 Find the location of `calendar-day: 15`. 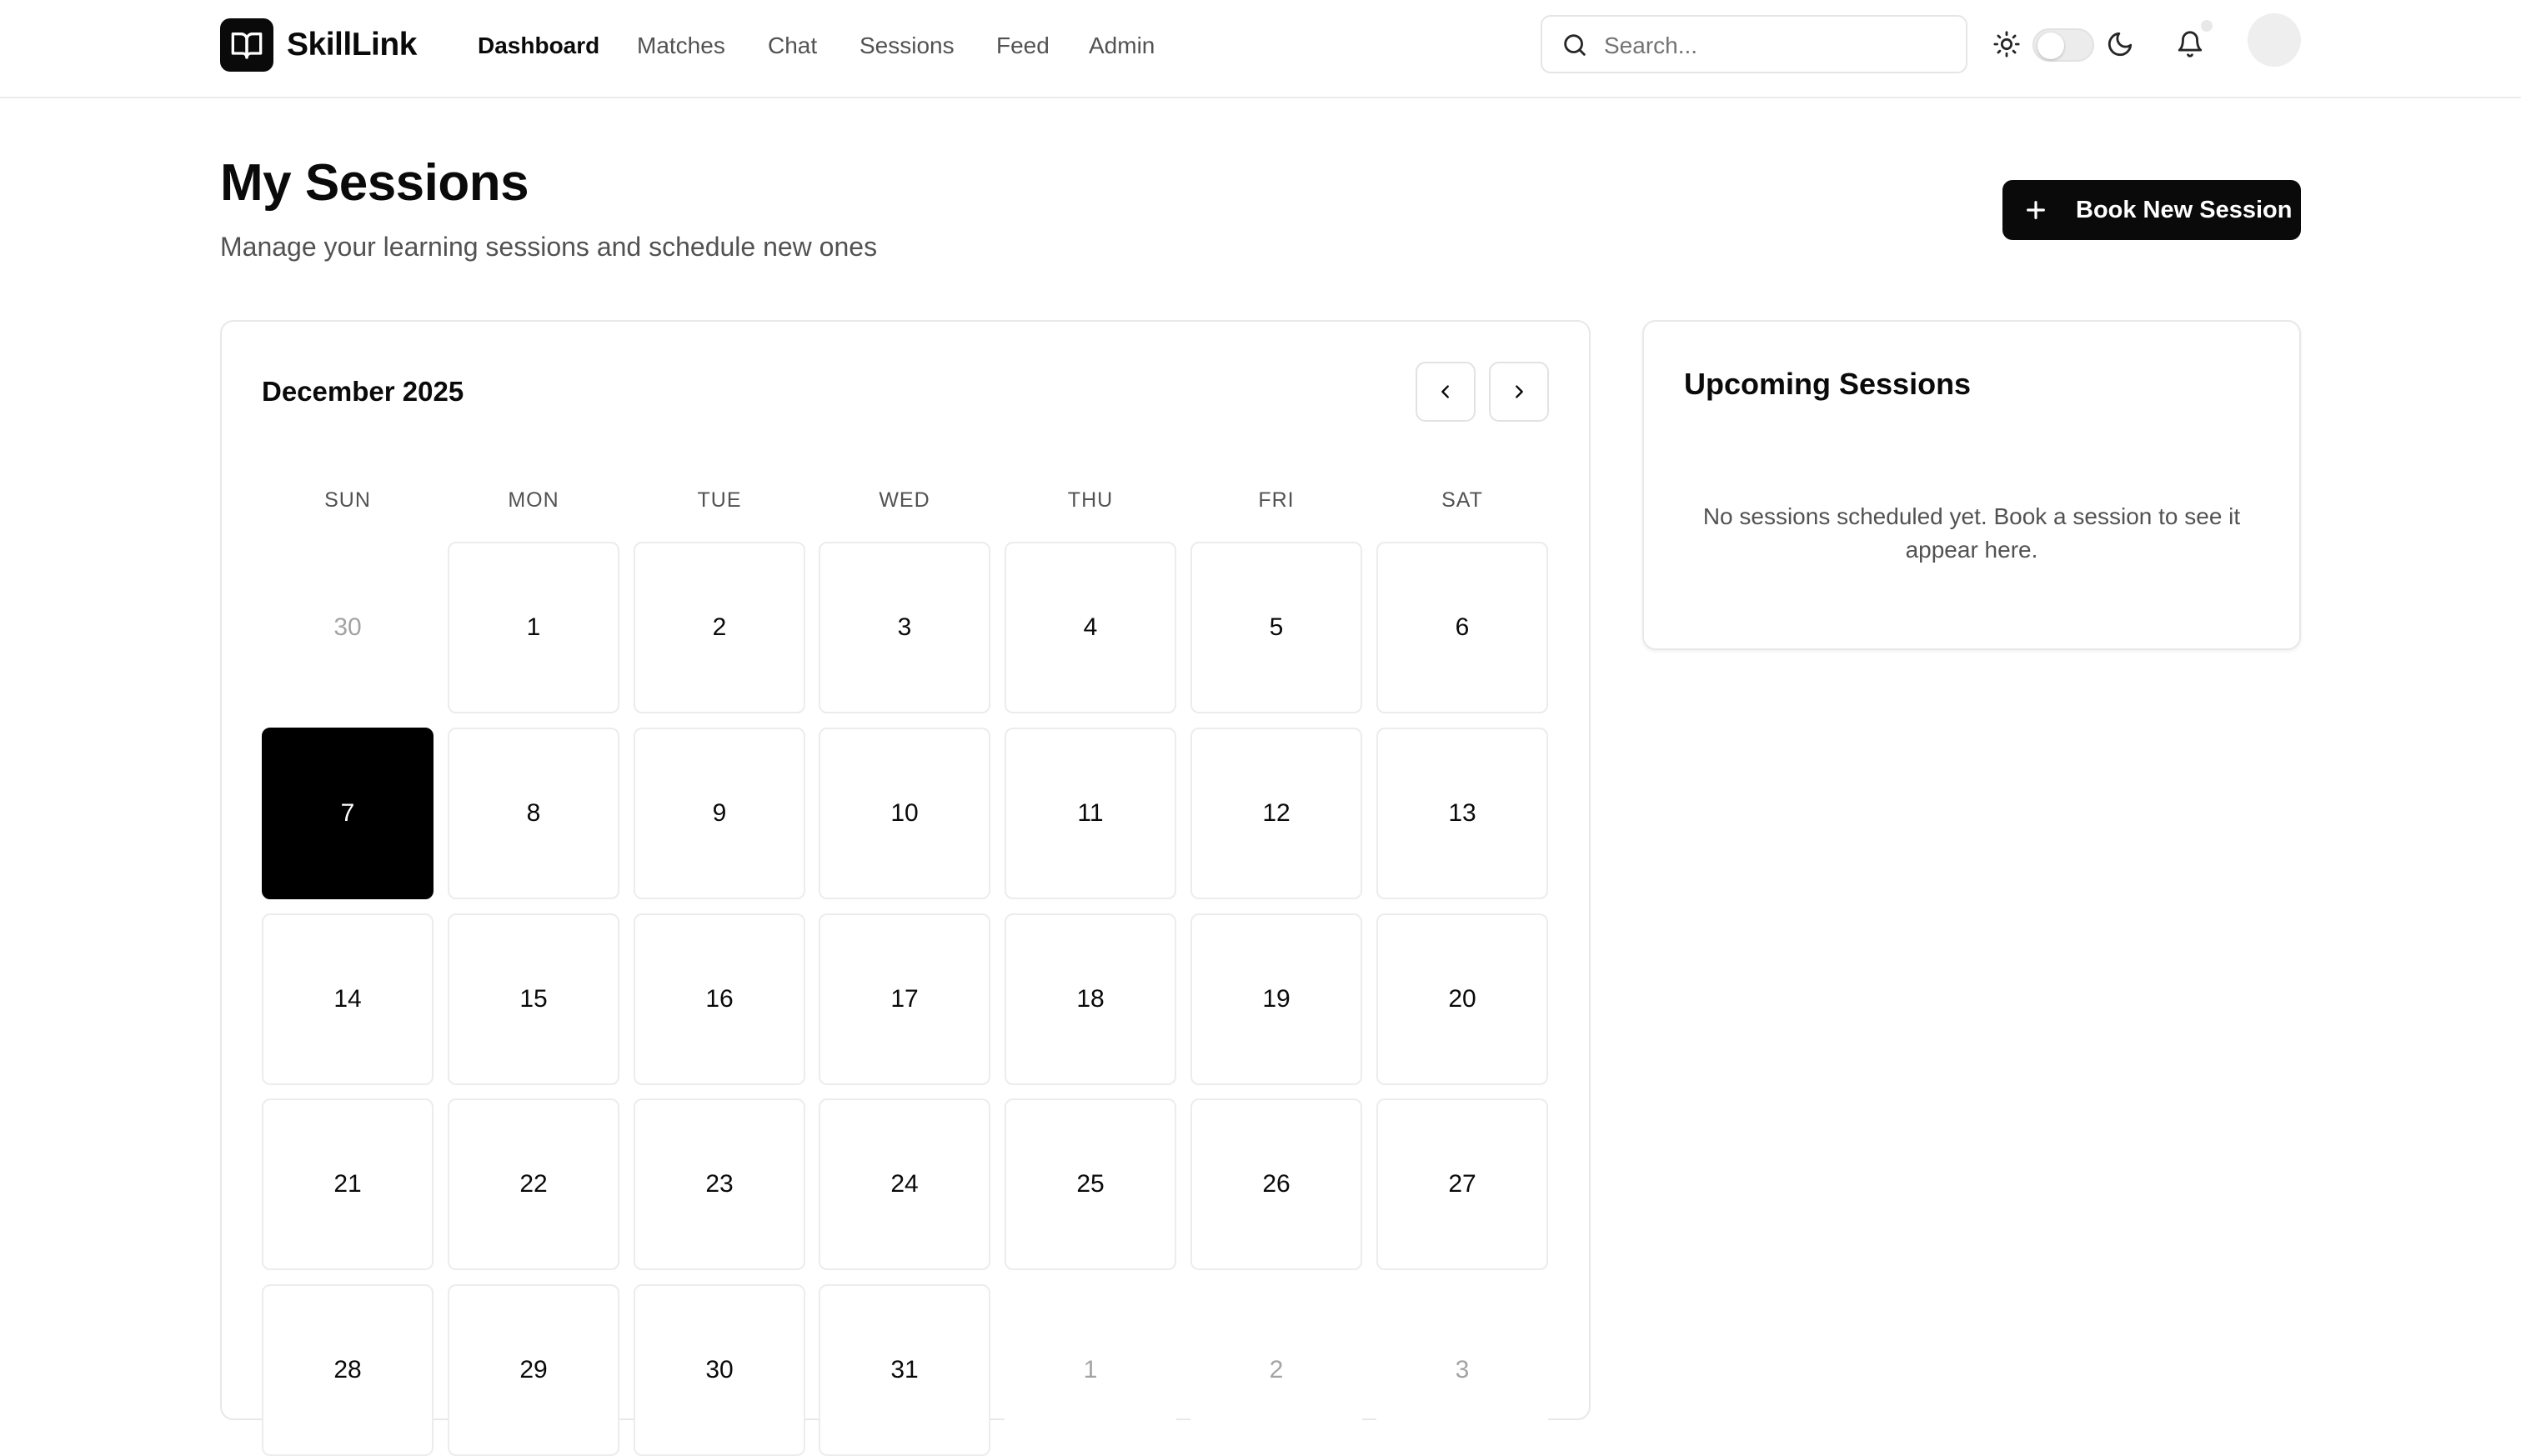

calendar-day: 15 is located at coordinates (533, 999).